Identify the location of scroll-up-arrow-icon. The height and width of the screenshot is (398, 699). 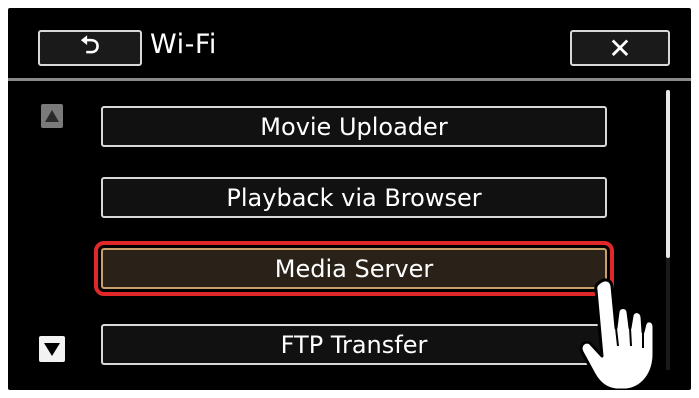
(52, 116).